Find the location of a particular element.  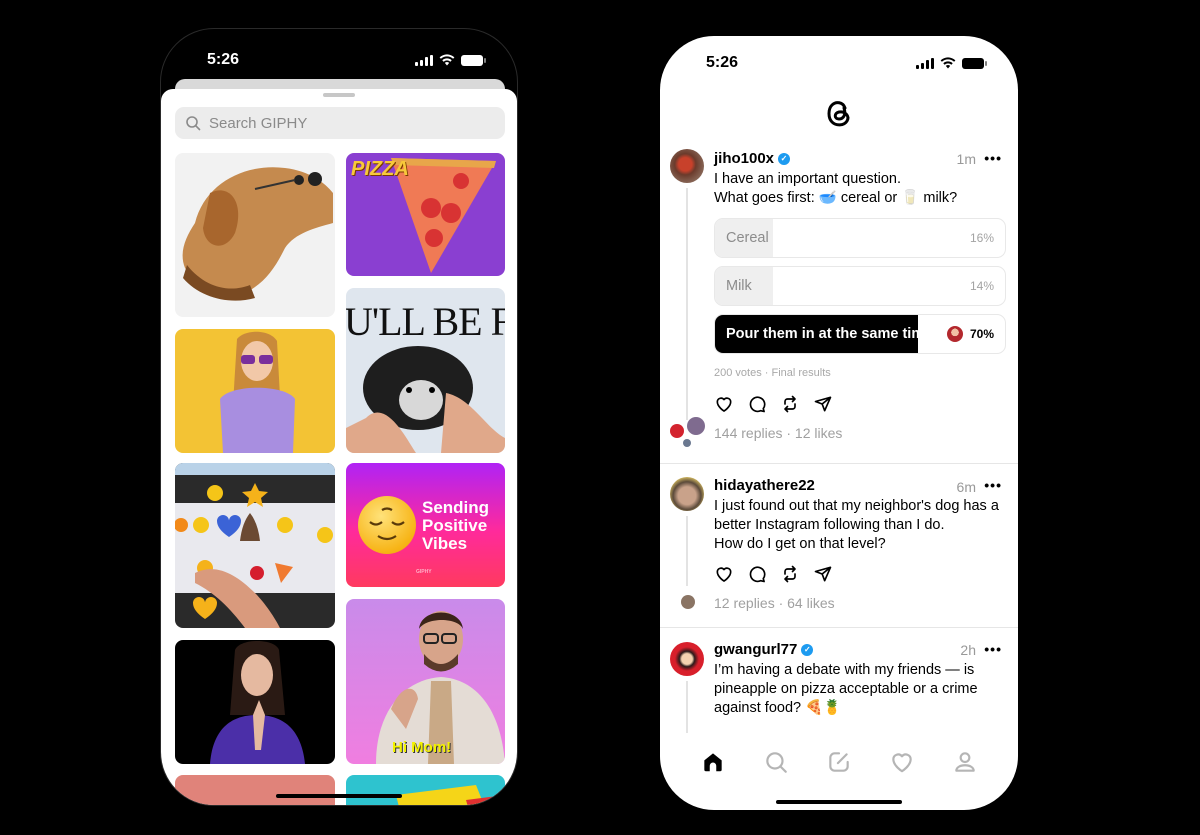

tab-profile is located at coordinates (965, 762).